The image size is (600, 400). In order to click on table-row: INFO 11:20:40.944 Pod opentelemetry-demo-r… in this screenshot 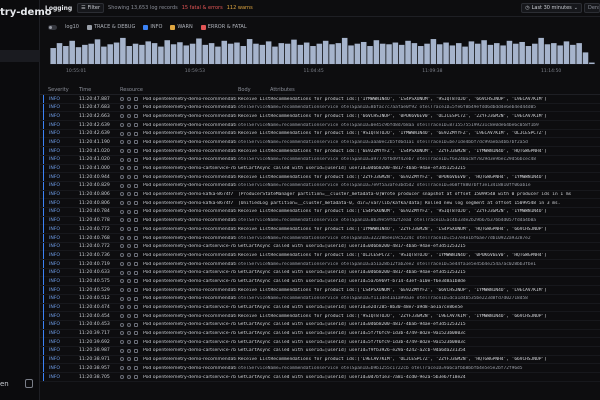, I will do `click(320, 177)`.